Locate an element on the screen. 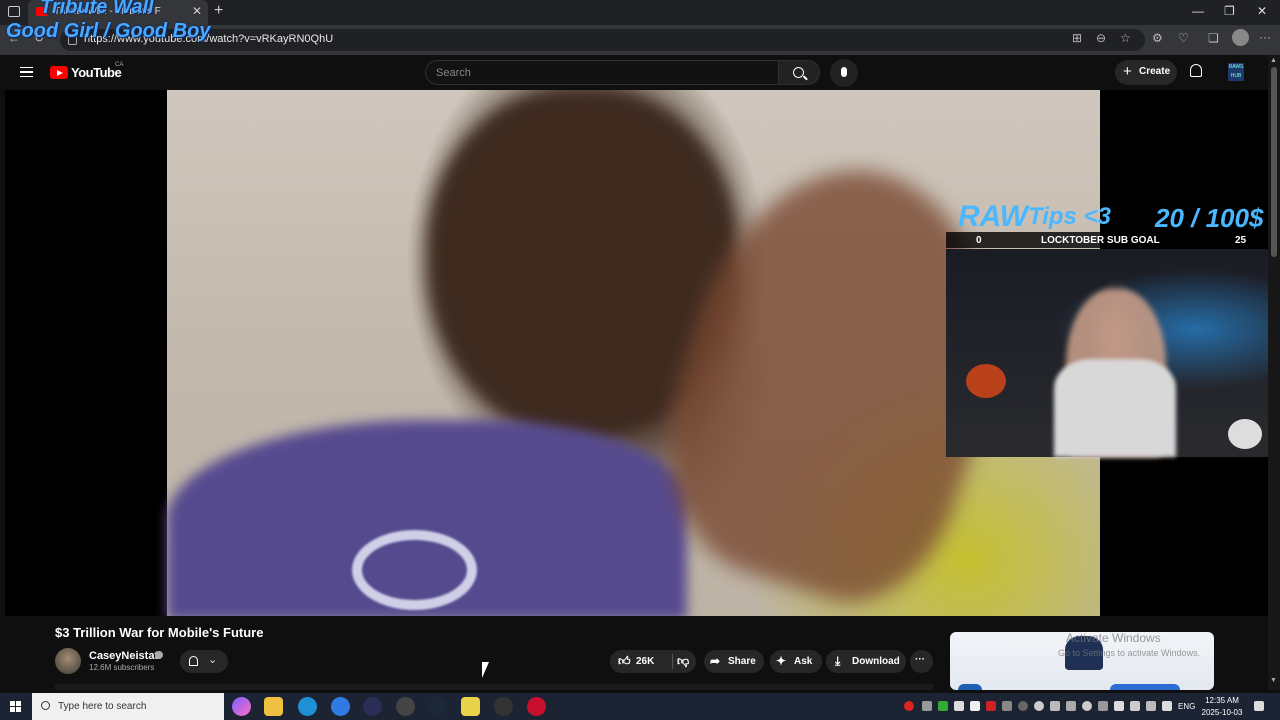 The height and width of the screenshot is (720, 1280). sticky-notes-icon is located at coordinates (470, 706).